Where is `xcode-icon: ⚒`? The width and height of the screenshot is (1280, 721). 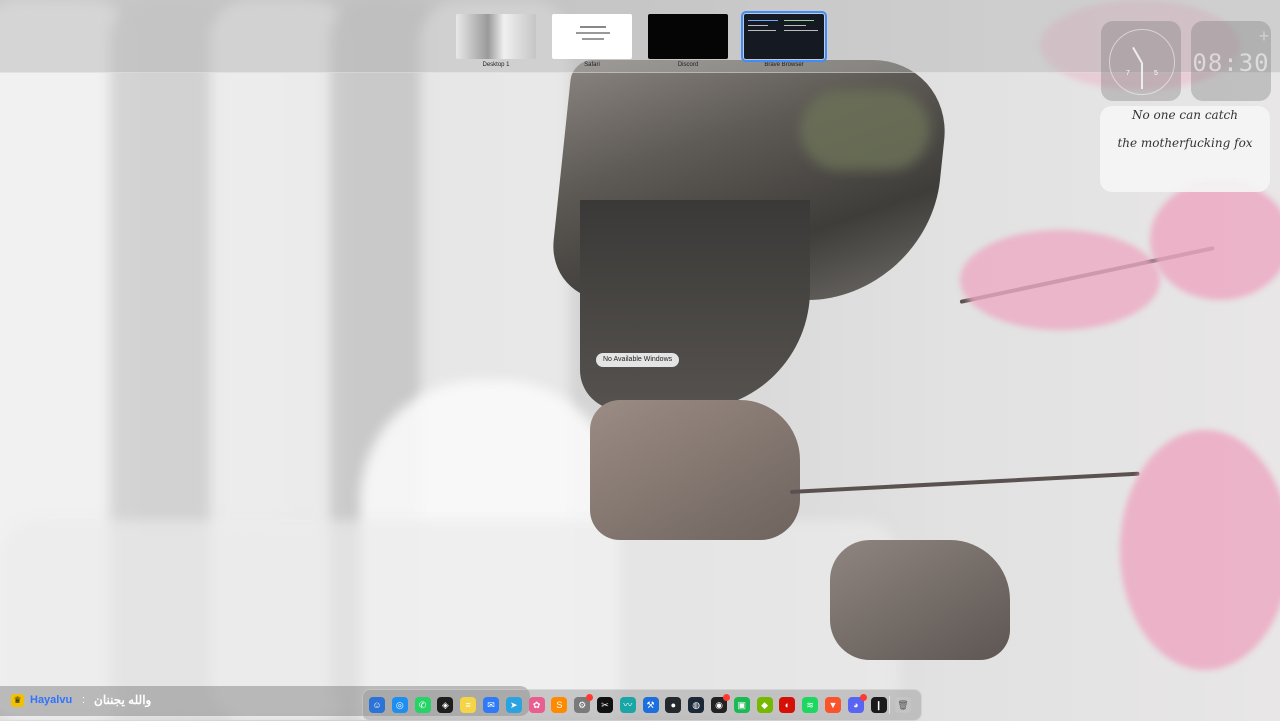 xcode-icon: ⚒ is located at coordinates (650, 705).